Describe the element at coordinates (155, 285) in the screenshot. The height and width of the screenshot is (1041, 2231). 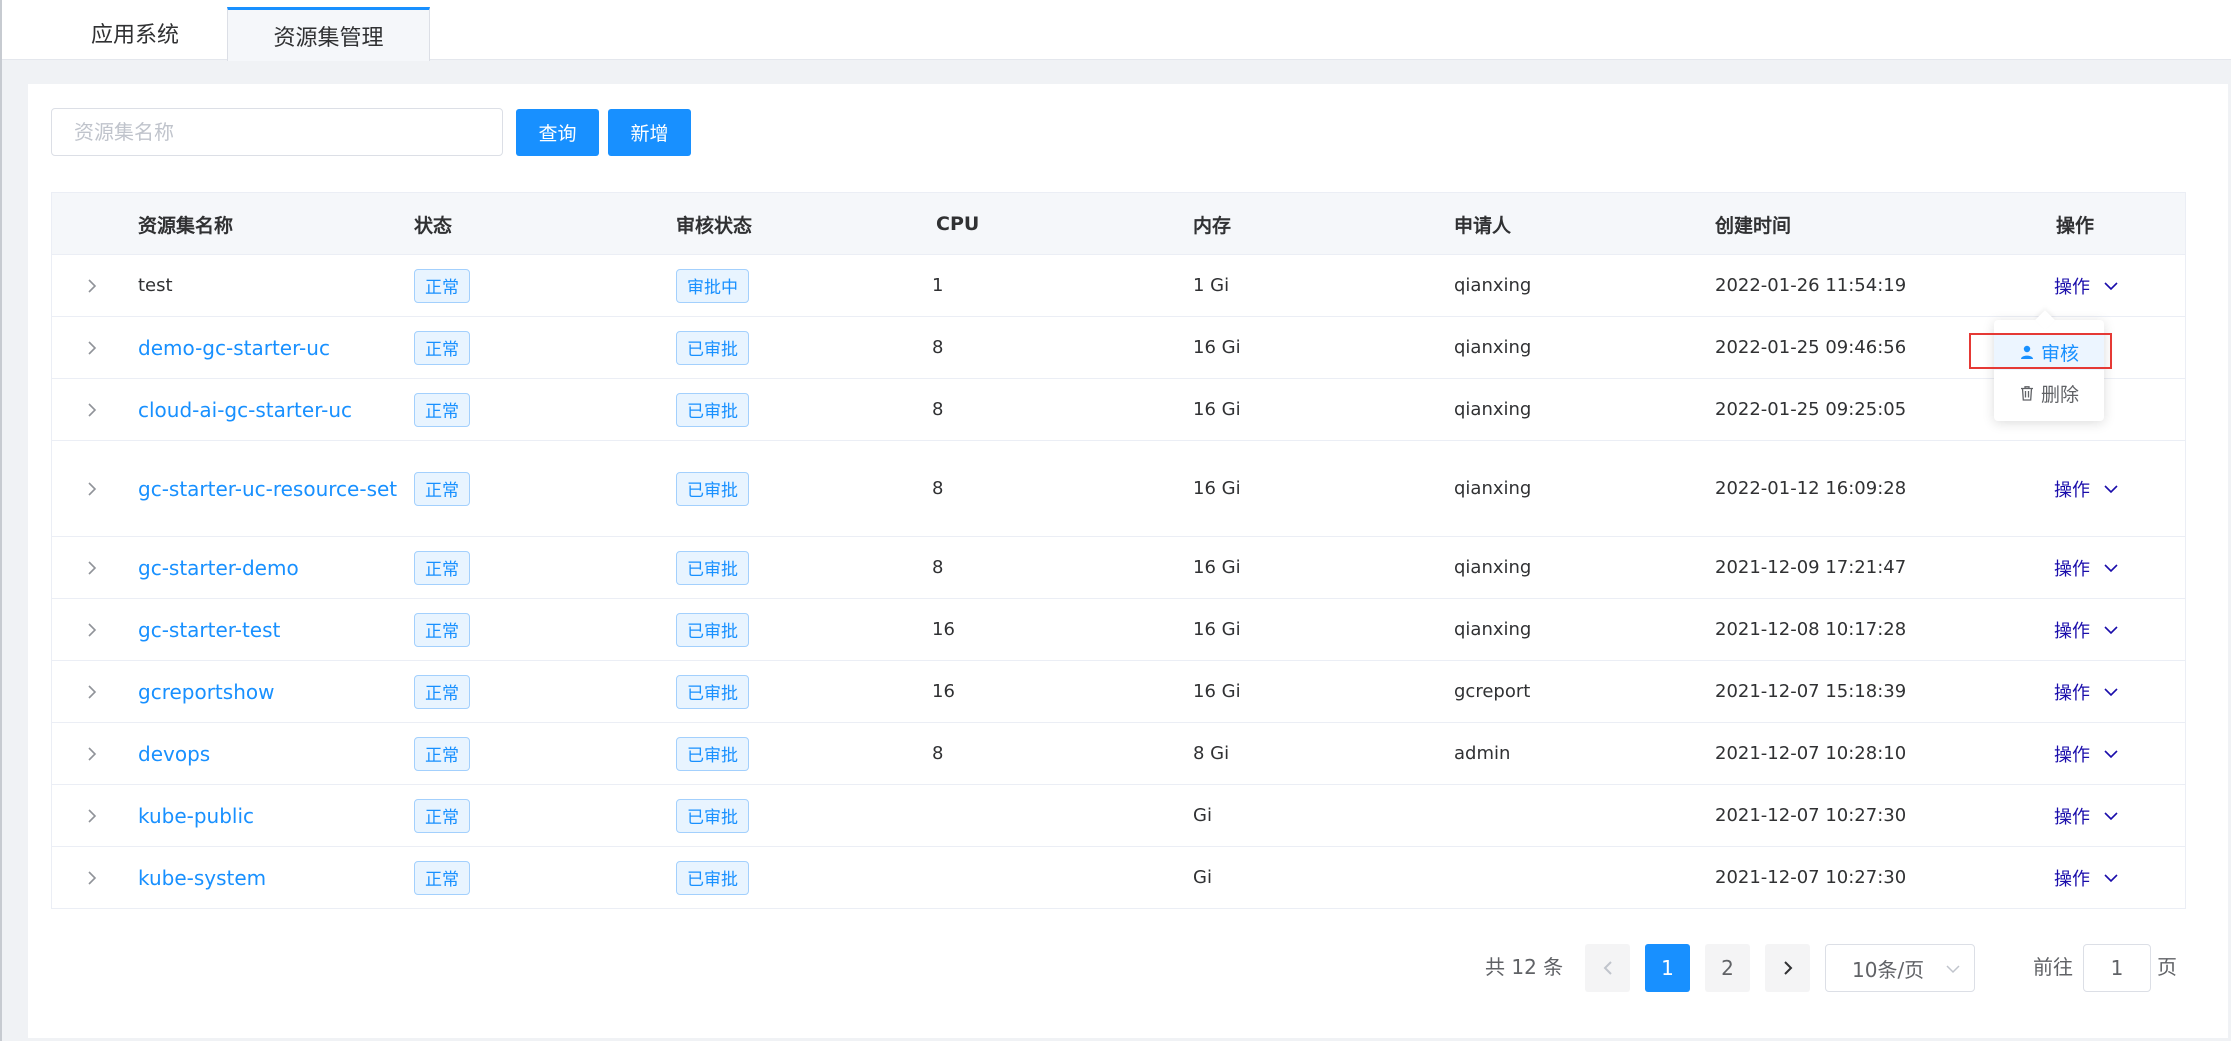
I see `resource-set-name: test` at that location.